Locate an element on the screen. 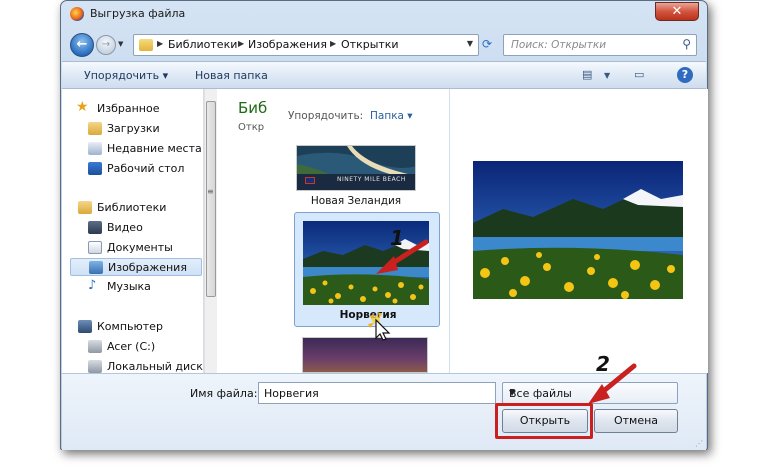  refresh-icon: ⟳ is located at coordinates (487, 44).